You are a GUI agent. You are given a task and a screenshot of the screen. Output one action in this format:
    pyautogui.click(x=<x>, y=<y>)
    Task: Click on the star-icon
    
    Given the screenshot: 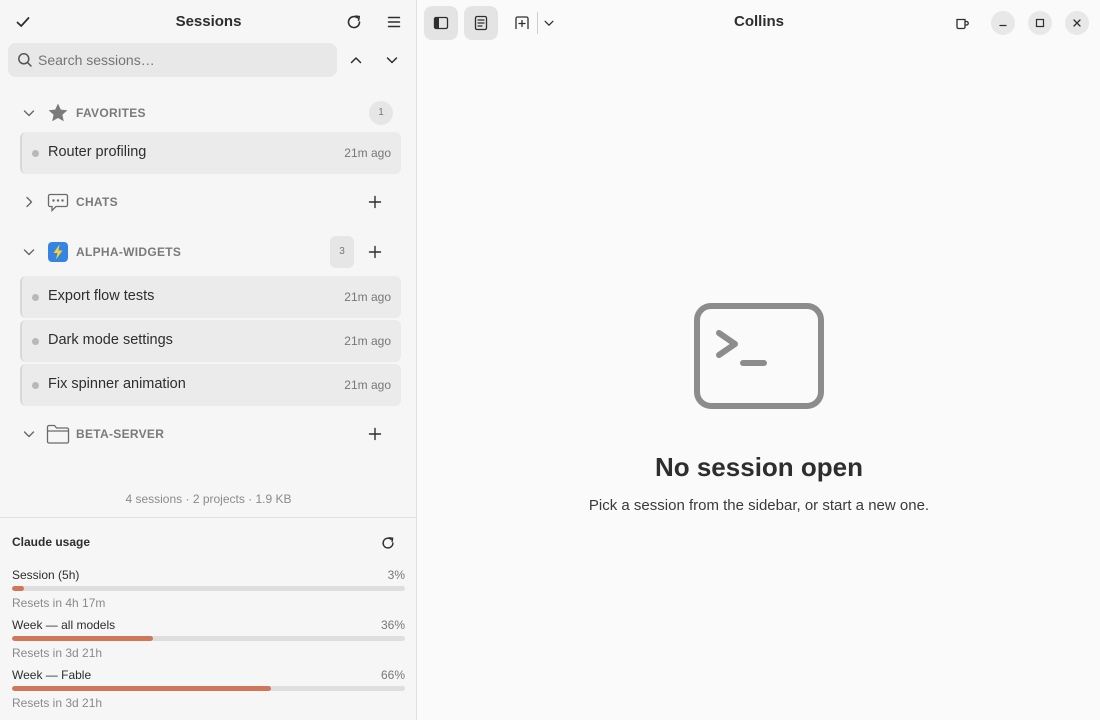 What is the action you would take?
    pyautogui.click(x=58, y=113)
    